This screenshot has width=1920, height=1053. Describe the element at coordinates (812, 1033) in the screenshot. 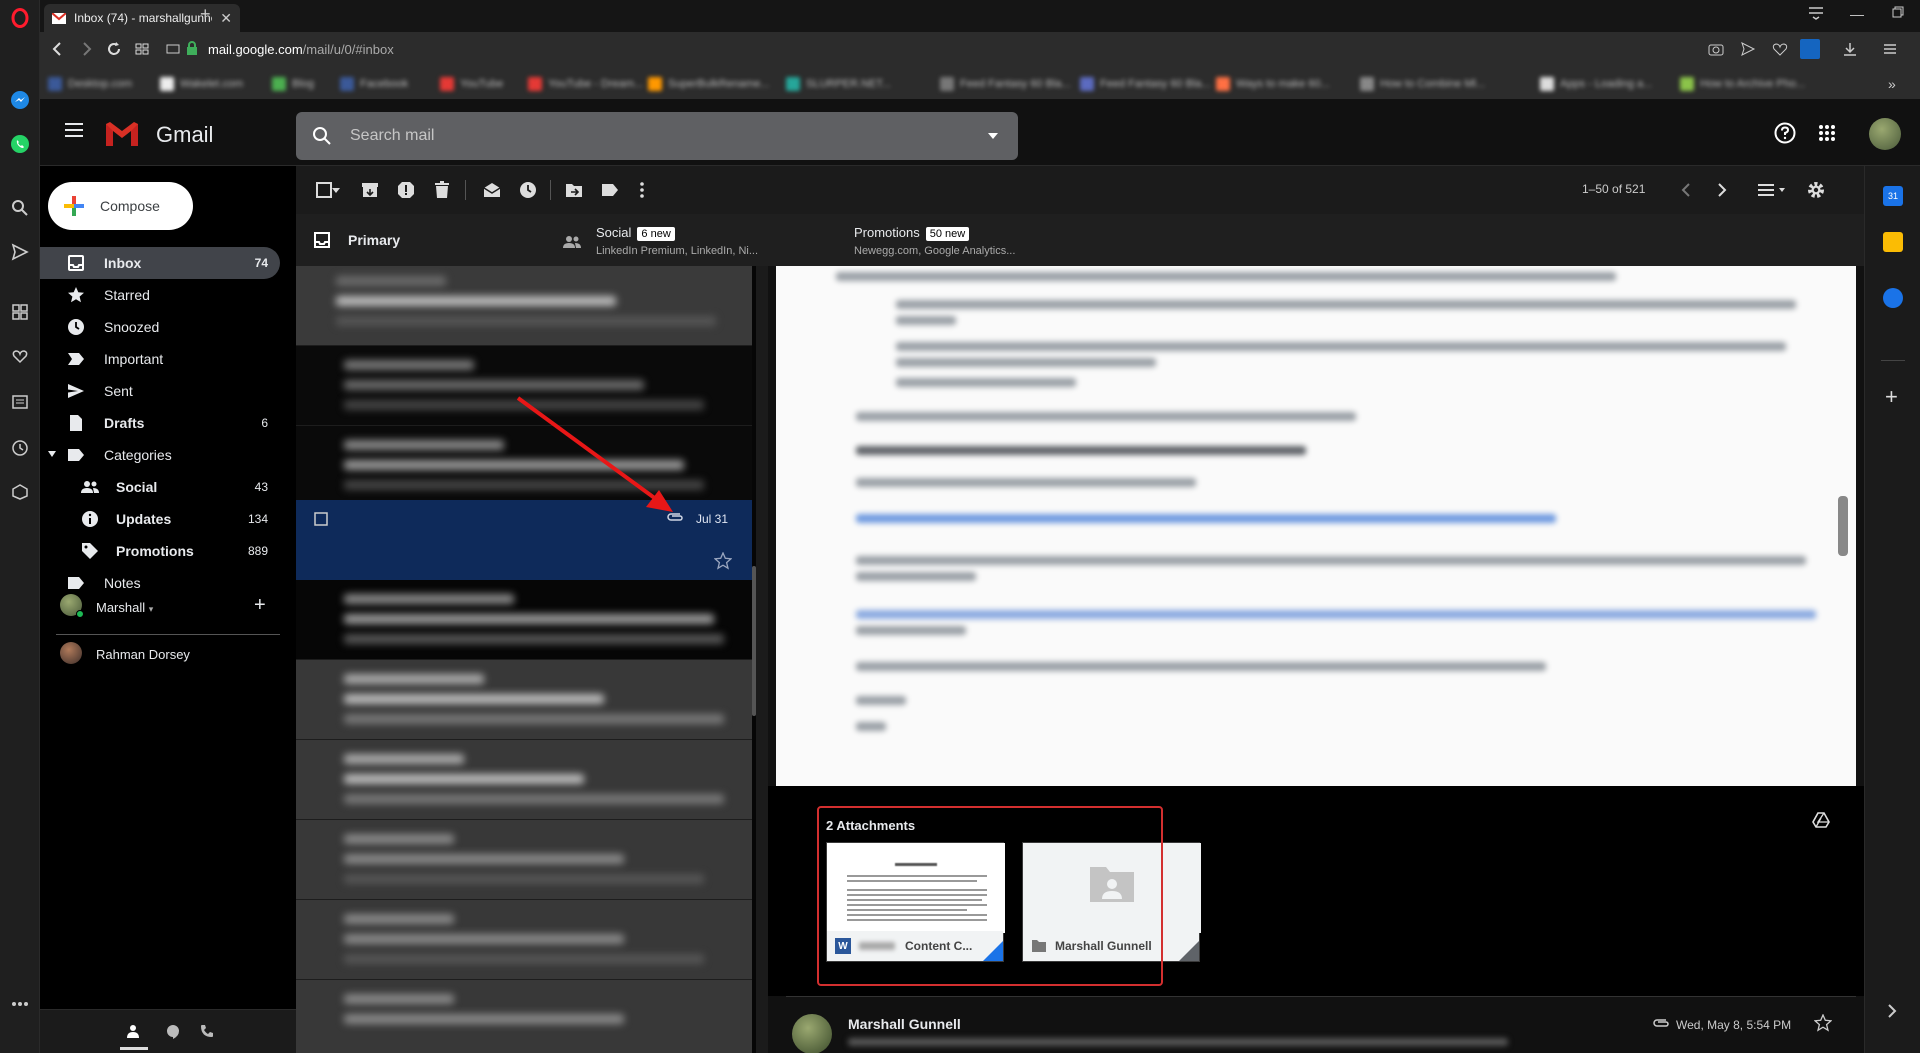

I see `sender-avatar` at that location.